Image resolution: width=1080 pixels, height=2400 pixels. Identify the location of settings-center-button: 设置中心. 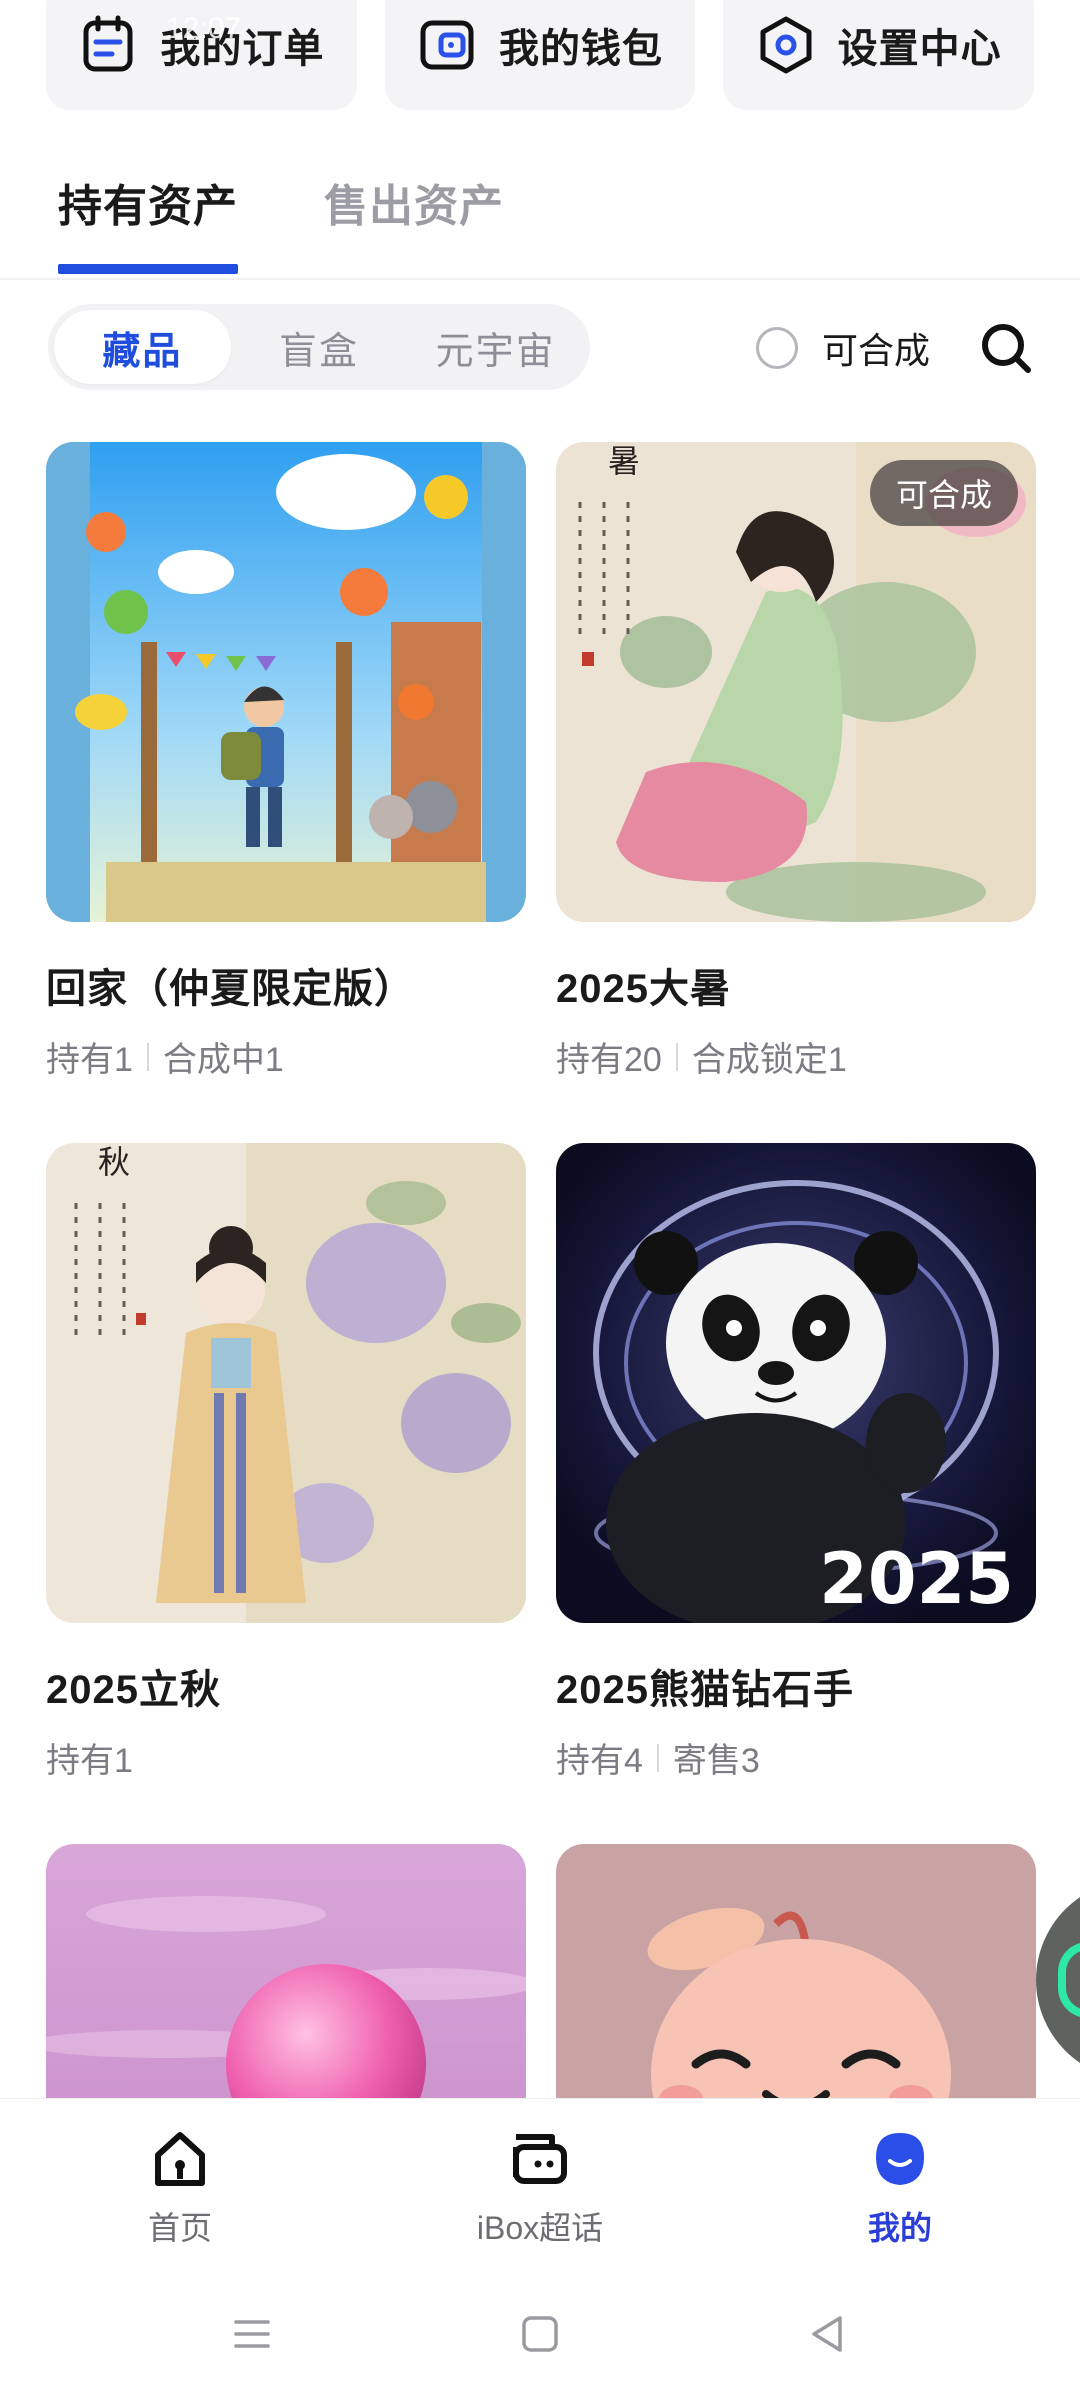
(879, 55).